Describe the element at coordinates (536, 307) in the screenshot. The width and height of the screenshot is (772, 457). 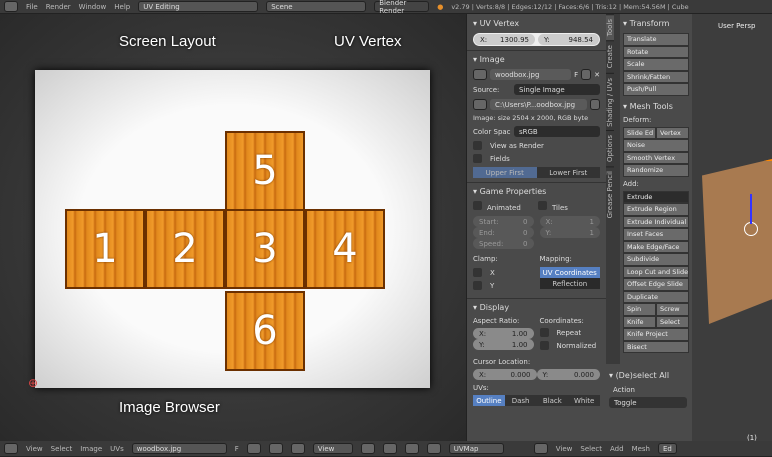
I see `display-header: ▾ Display` at that location.